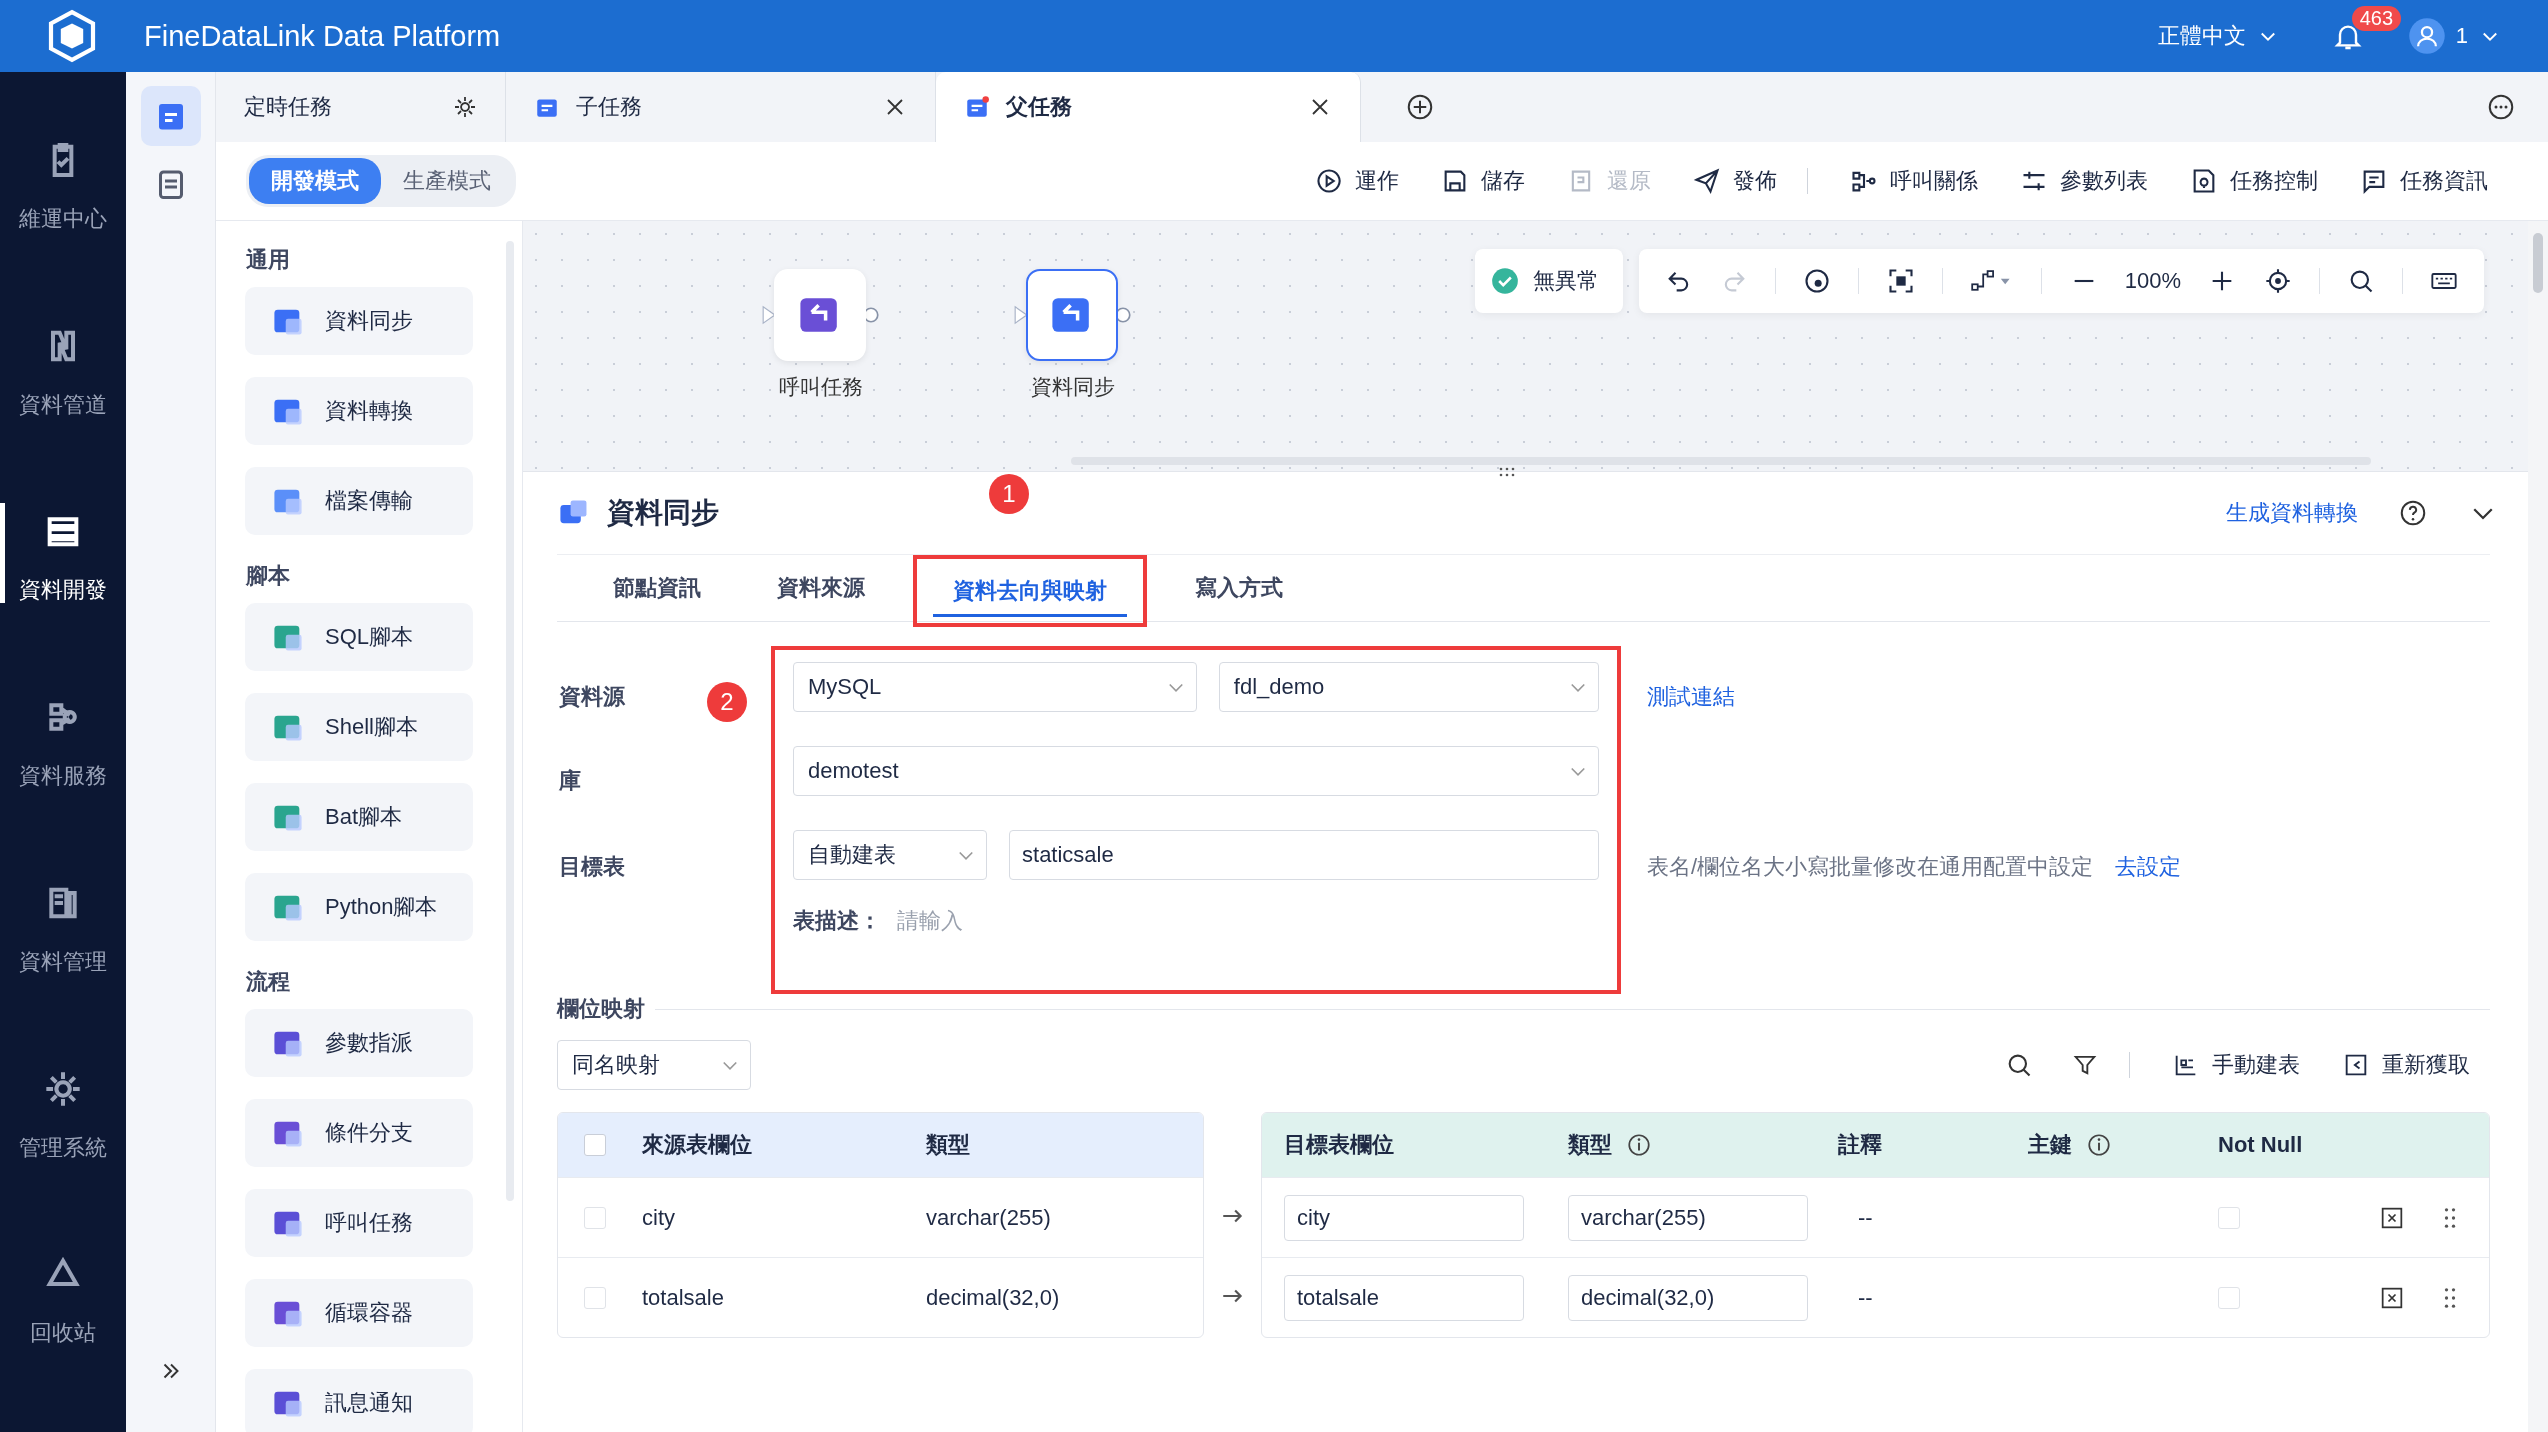  I want to click on palette-item: 循環容器, so click(359, 1313).